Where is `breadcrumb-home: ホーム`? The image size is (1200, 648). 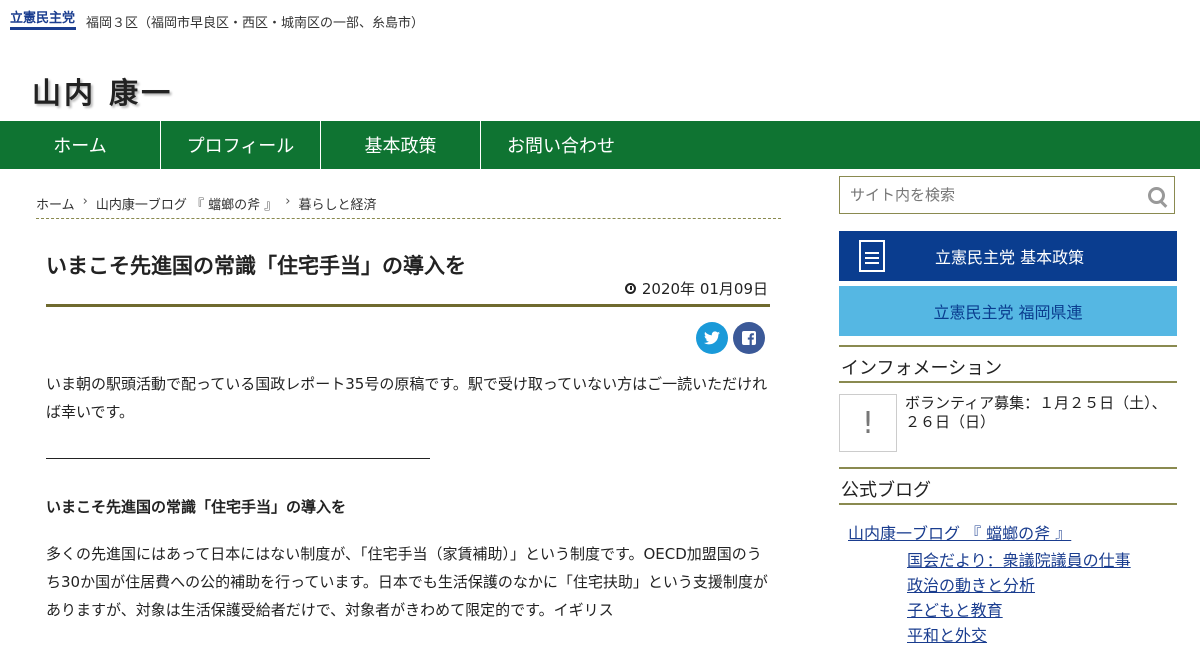
breadcrumb-home: ホーム is located at coordinates (55, 203).